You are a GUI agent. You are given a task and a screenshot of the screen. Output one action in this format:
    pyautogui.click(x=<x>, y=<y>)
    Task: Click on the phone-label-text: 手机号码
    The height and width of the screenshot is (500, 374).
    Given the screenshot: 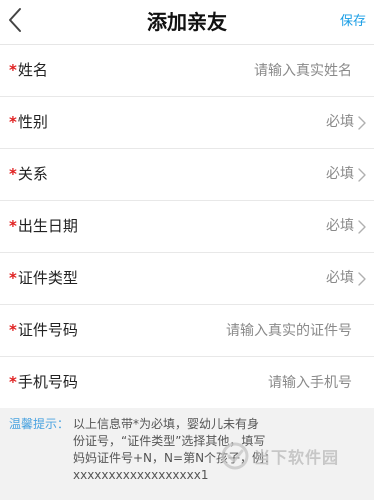 What is the action you would take?
    pyautogui.click(x=47, y=382)
    